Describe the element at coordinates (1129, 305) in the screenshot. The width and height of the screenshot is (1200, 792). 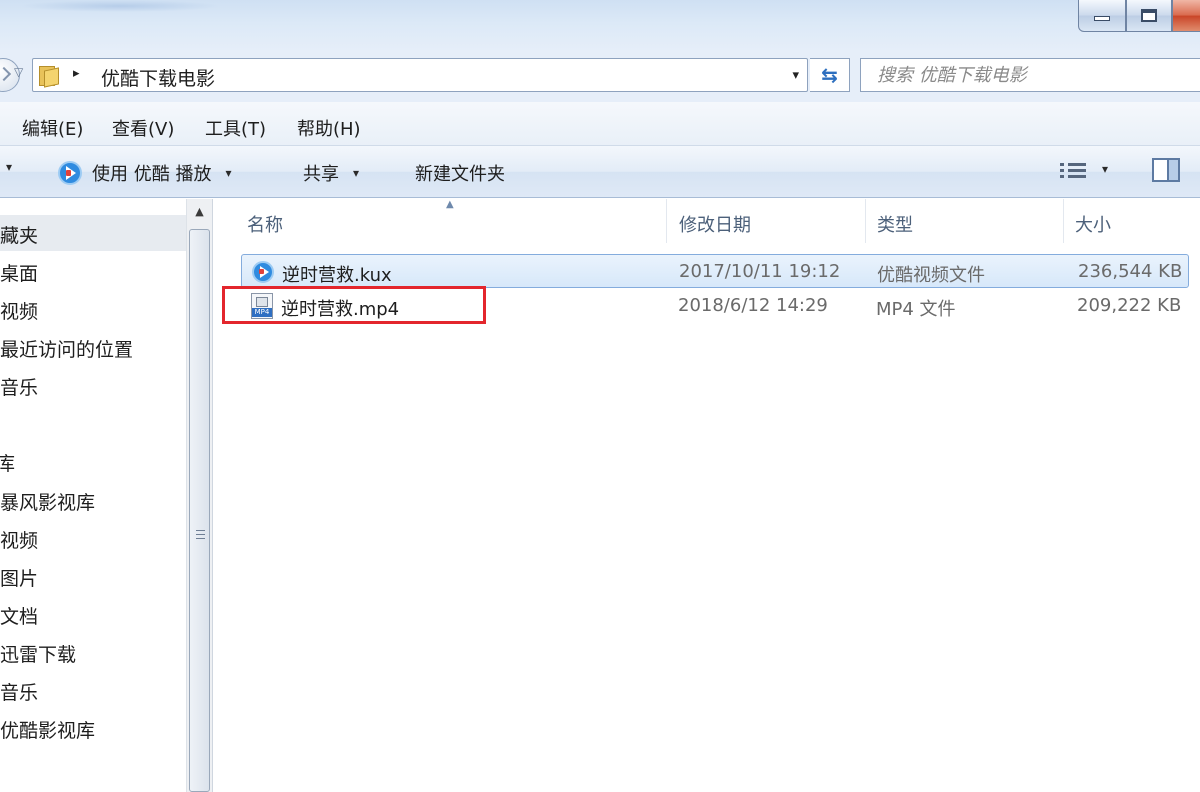
I see `file-size: 209,222 KB` at that location.